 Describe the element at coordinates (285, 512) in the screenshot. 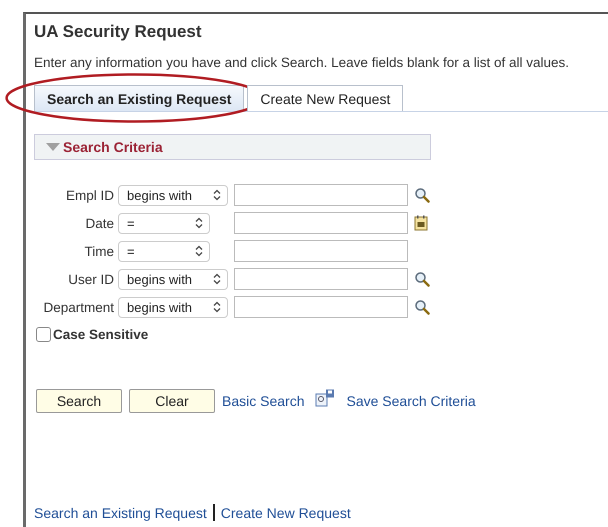

I see `footer-link: Create New Request` at that location.